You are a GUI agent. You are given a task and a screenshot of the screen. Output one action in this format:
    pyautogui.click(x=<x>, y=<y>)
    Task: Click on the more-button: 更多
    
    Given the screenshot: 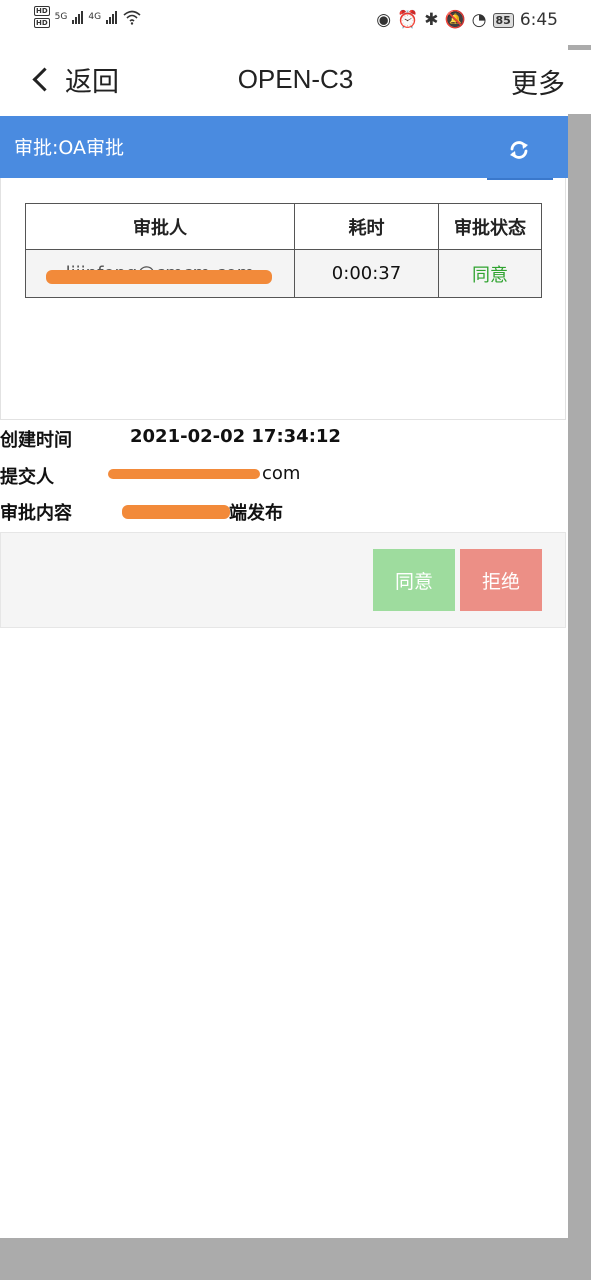 What is the action you would take?
    pyautogui.click(x=538, y=81)
    